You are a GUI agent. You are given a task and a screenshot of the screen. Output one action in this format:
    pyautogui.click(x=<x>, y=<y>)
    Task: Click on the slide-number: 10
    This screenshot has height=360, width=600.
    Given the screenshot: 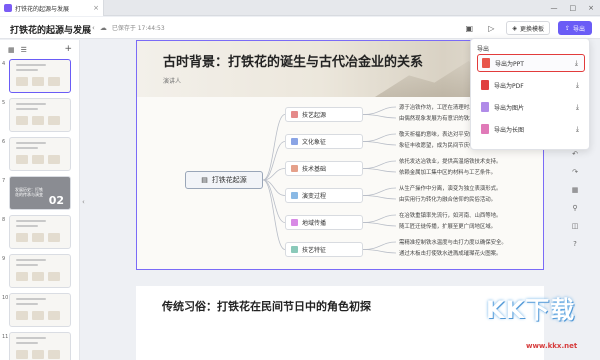 What is the action you would take?
    pyautogui.click(x=5, y=298)
    